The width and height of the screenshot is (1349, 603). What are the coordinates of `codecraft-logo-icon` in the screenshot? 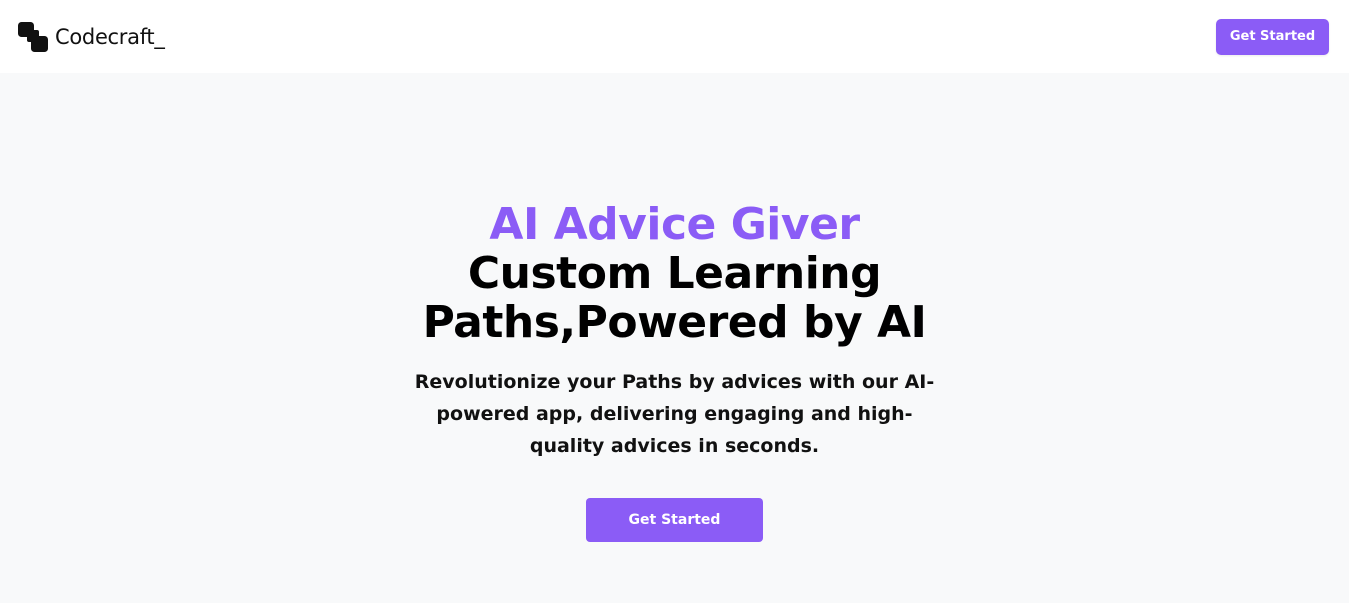 It's located at (33, 37).